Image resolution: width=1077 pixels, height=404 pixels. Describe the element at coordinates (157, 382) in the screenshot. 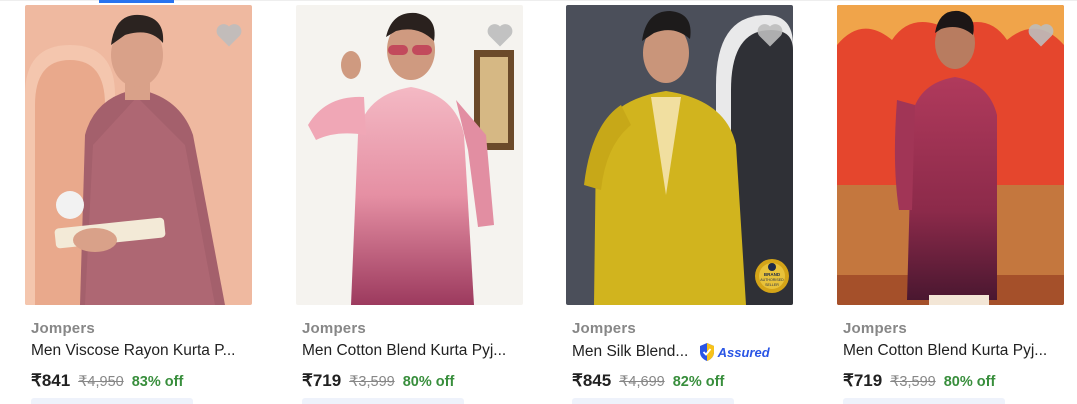

I see `discount-label: 83% off` at that location.